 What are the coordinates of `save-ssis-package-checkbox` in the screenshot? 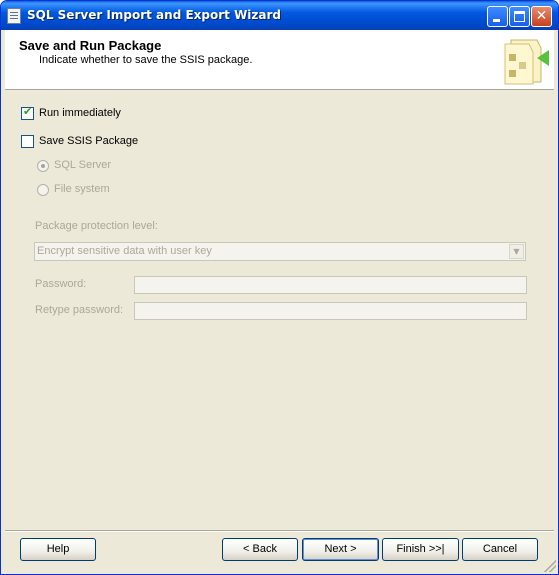 It's located at (27, 141).